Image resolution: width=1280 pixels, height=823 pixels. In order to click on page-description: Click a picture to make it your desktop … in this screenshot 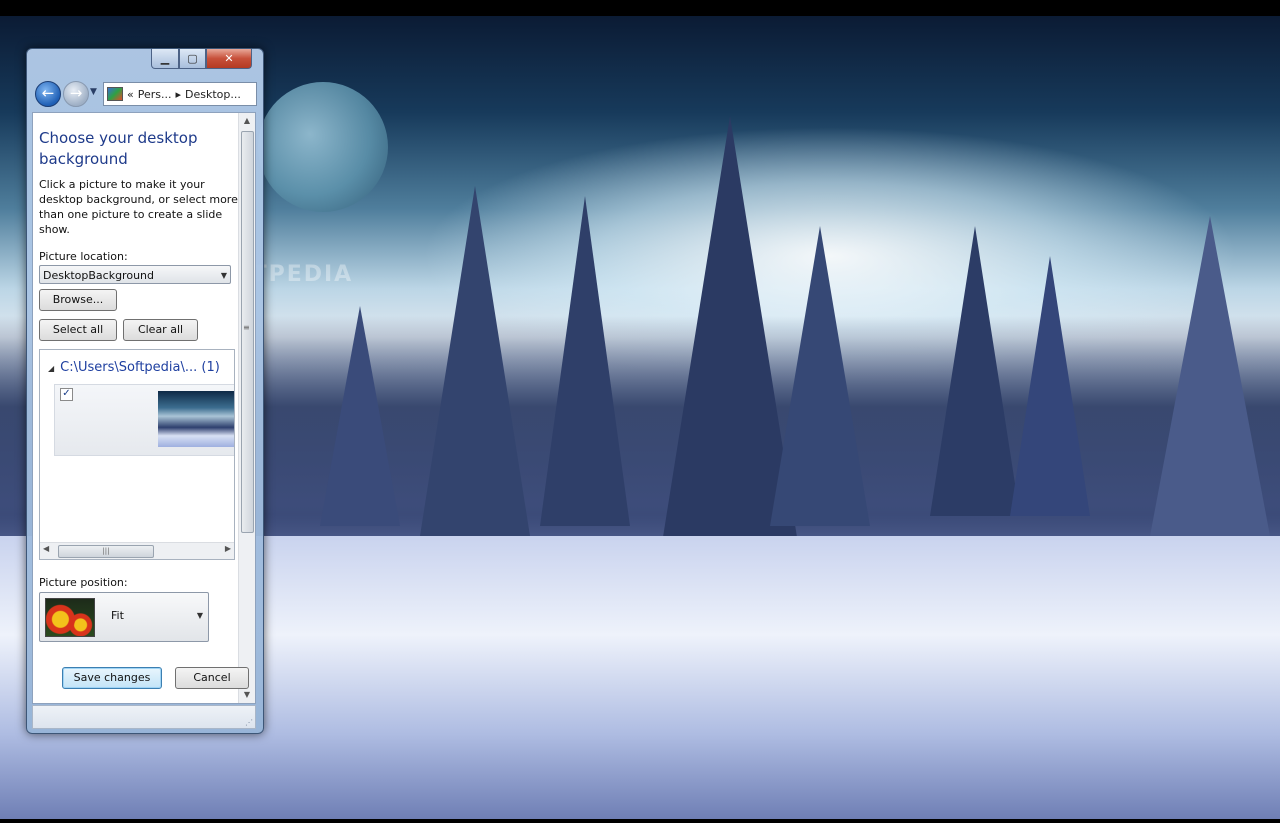, I will do `click(138, 207)`.